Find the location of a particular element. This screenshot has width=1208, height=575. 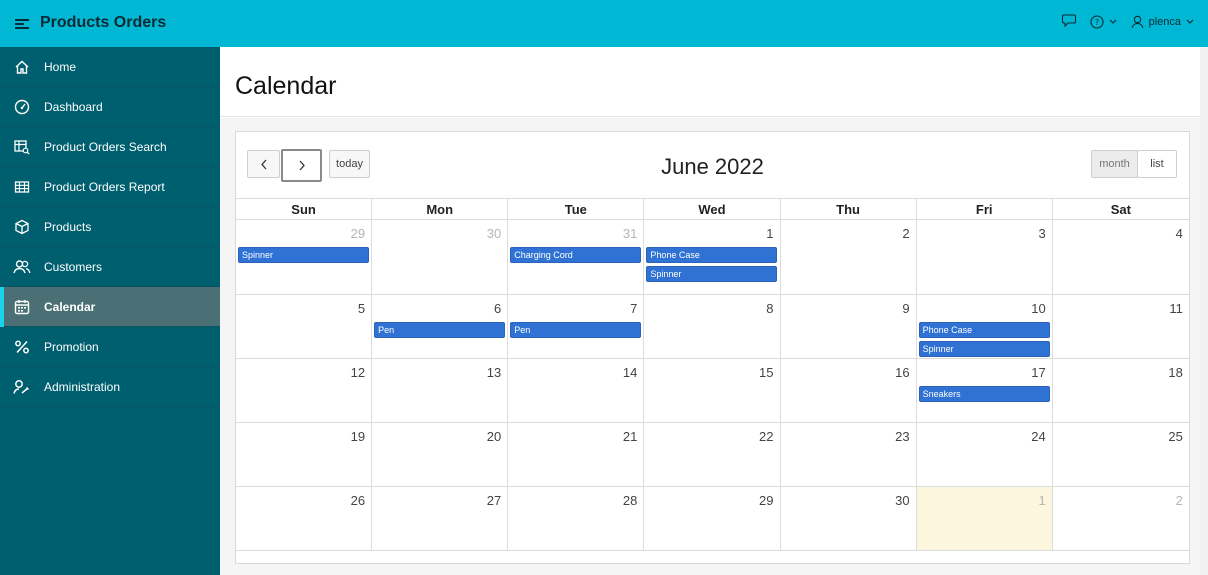

day-number: 27 is located at coordinates (494, 500).